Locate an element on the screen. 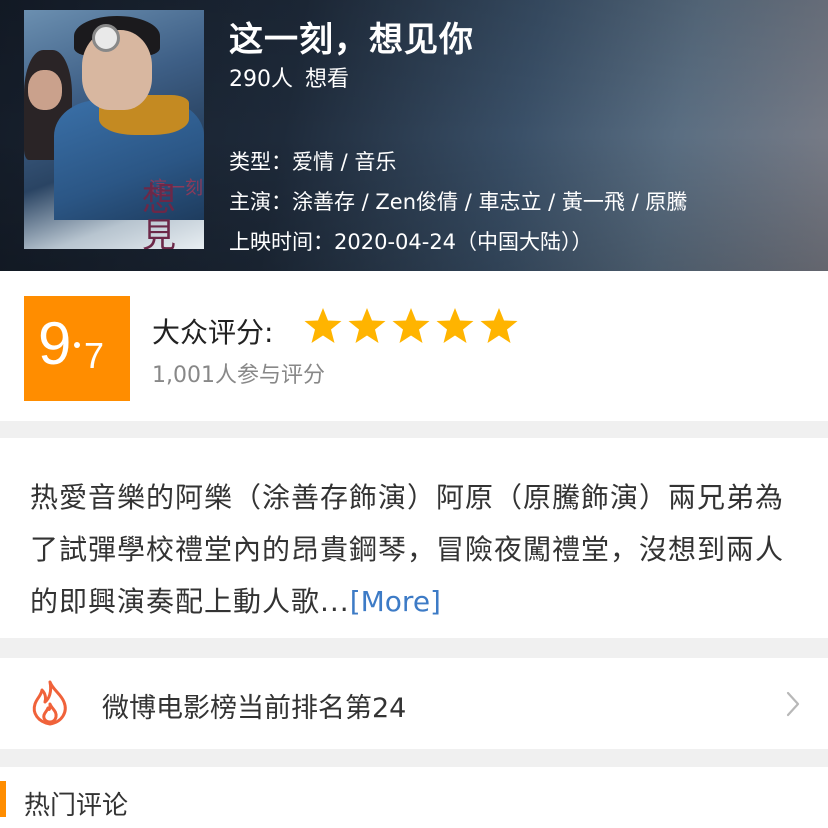 This screenshot has width=828, height=828. rating-stars is located at coordinates (411, 326).